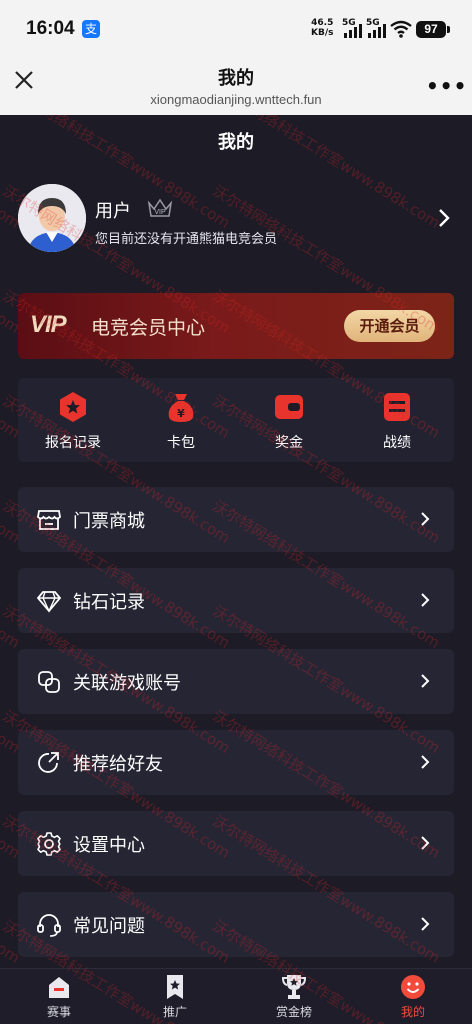 This screenshot has height=1024, width=472. I want to click on quick-item-card-pack: ¥ 卡包, so click(181, 421).